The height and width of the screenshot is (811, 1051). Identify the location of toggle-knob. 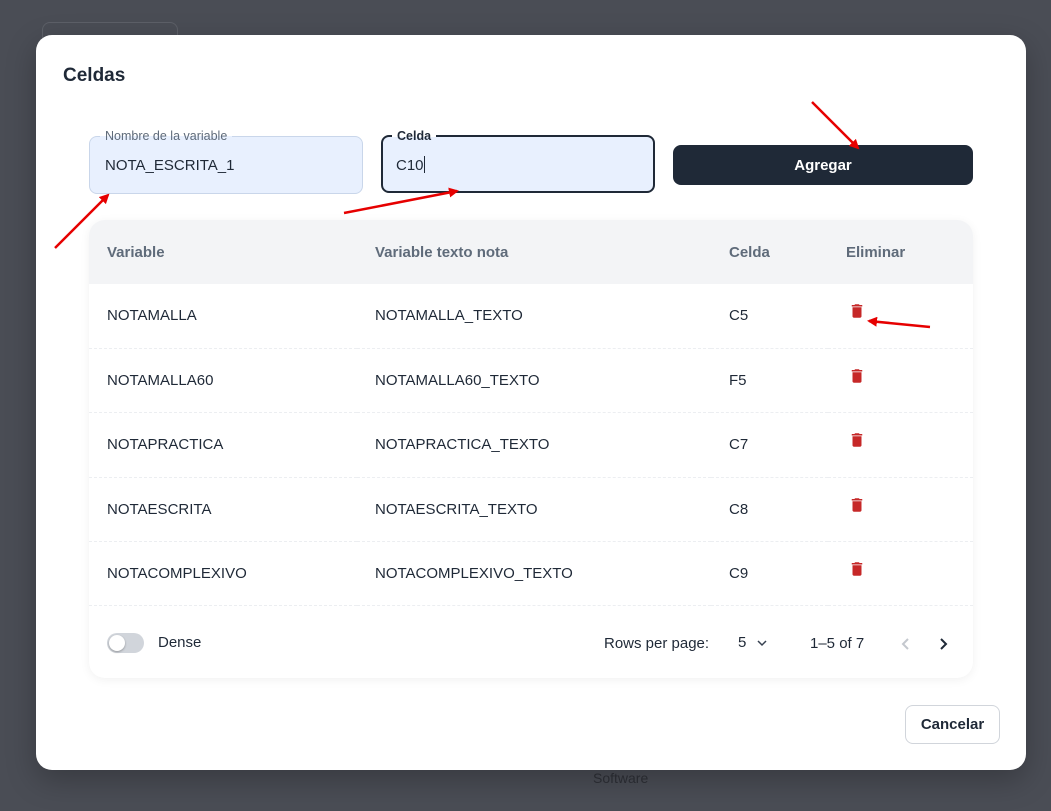
(117, 643).